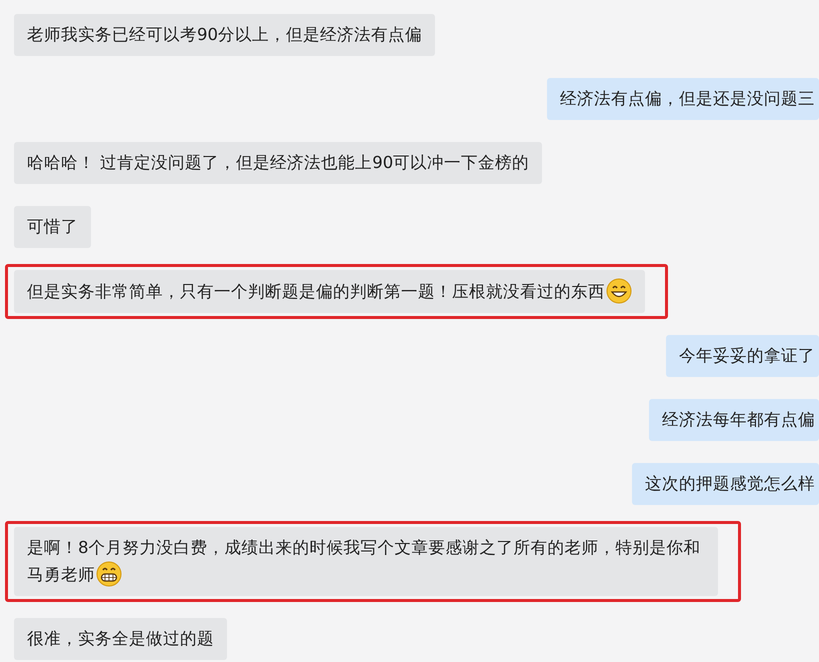 The width and height of the screenshot is (819, 662). What do you see at coordinates (742, 356) in the screenshot?
I see `message-bubble: 今年妥妥的拿证了` at bounding box center [742, 356].